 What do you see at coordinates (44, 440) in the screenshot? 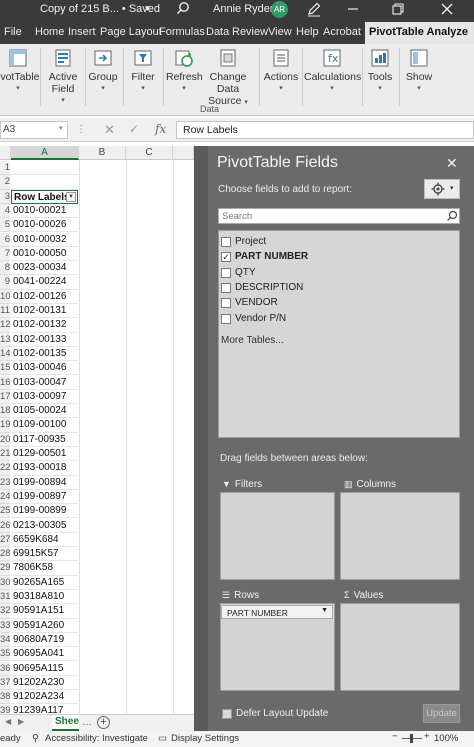
I see `part-number-cell: 0117-00935` at bounding box center [44, 440].